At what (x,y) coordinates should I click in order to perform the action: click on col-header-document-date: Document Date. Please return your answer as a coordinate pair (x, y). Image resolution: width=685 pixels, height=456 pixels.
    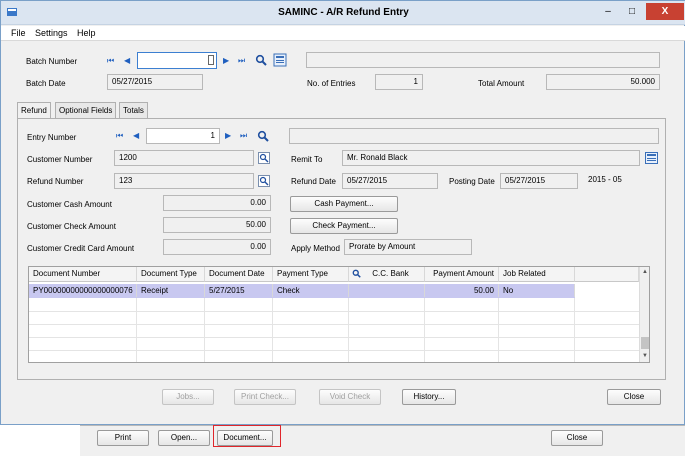
    Looking at the image, I should click on (239, 274).